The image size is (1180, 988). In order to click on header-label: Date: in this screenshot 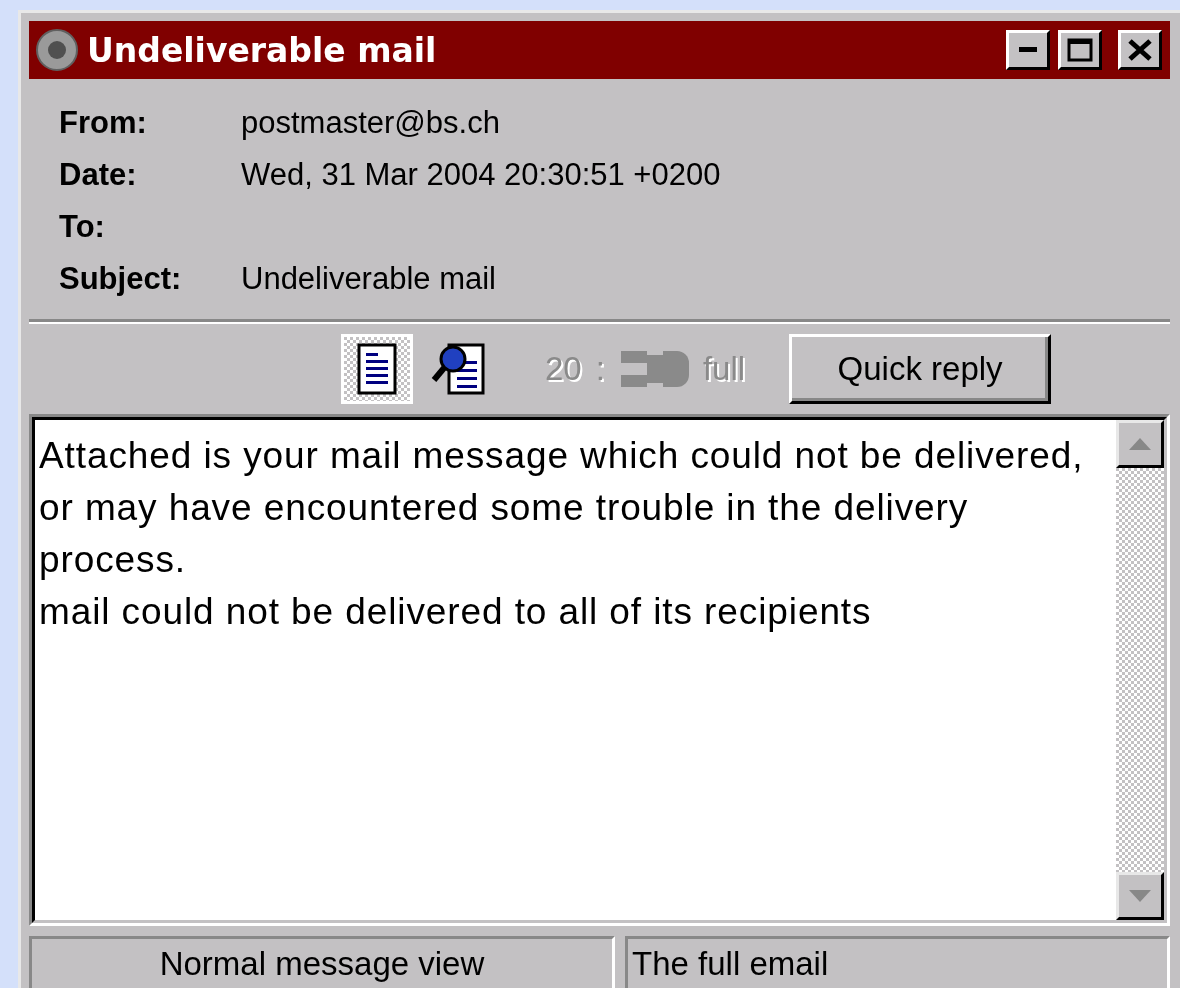, I will do `click(98, 175)`.